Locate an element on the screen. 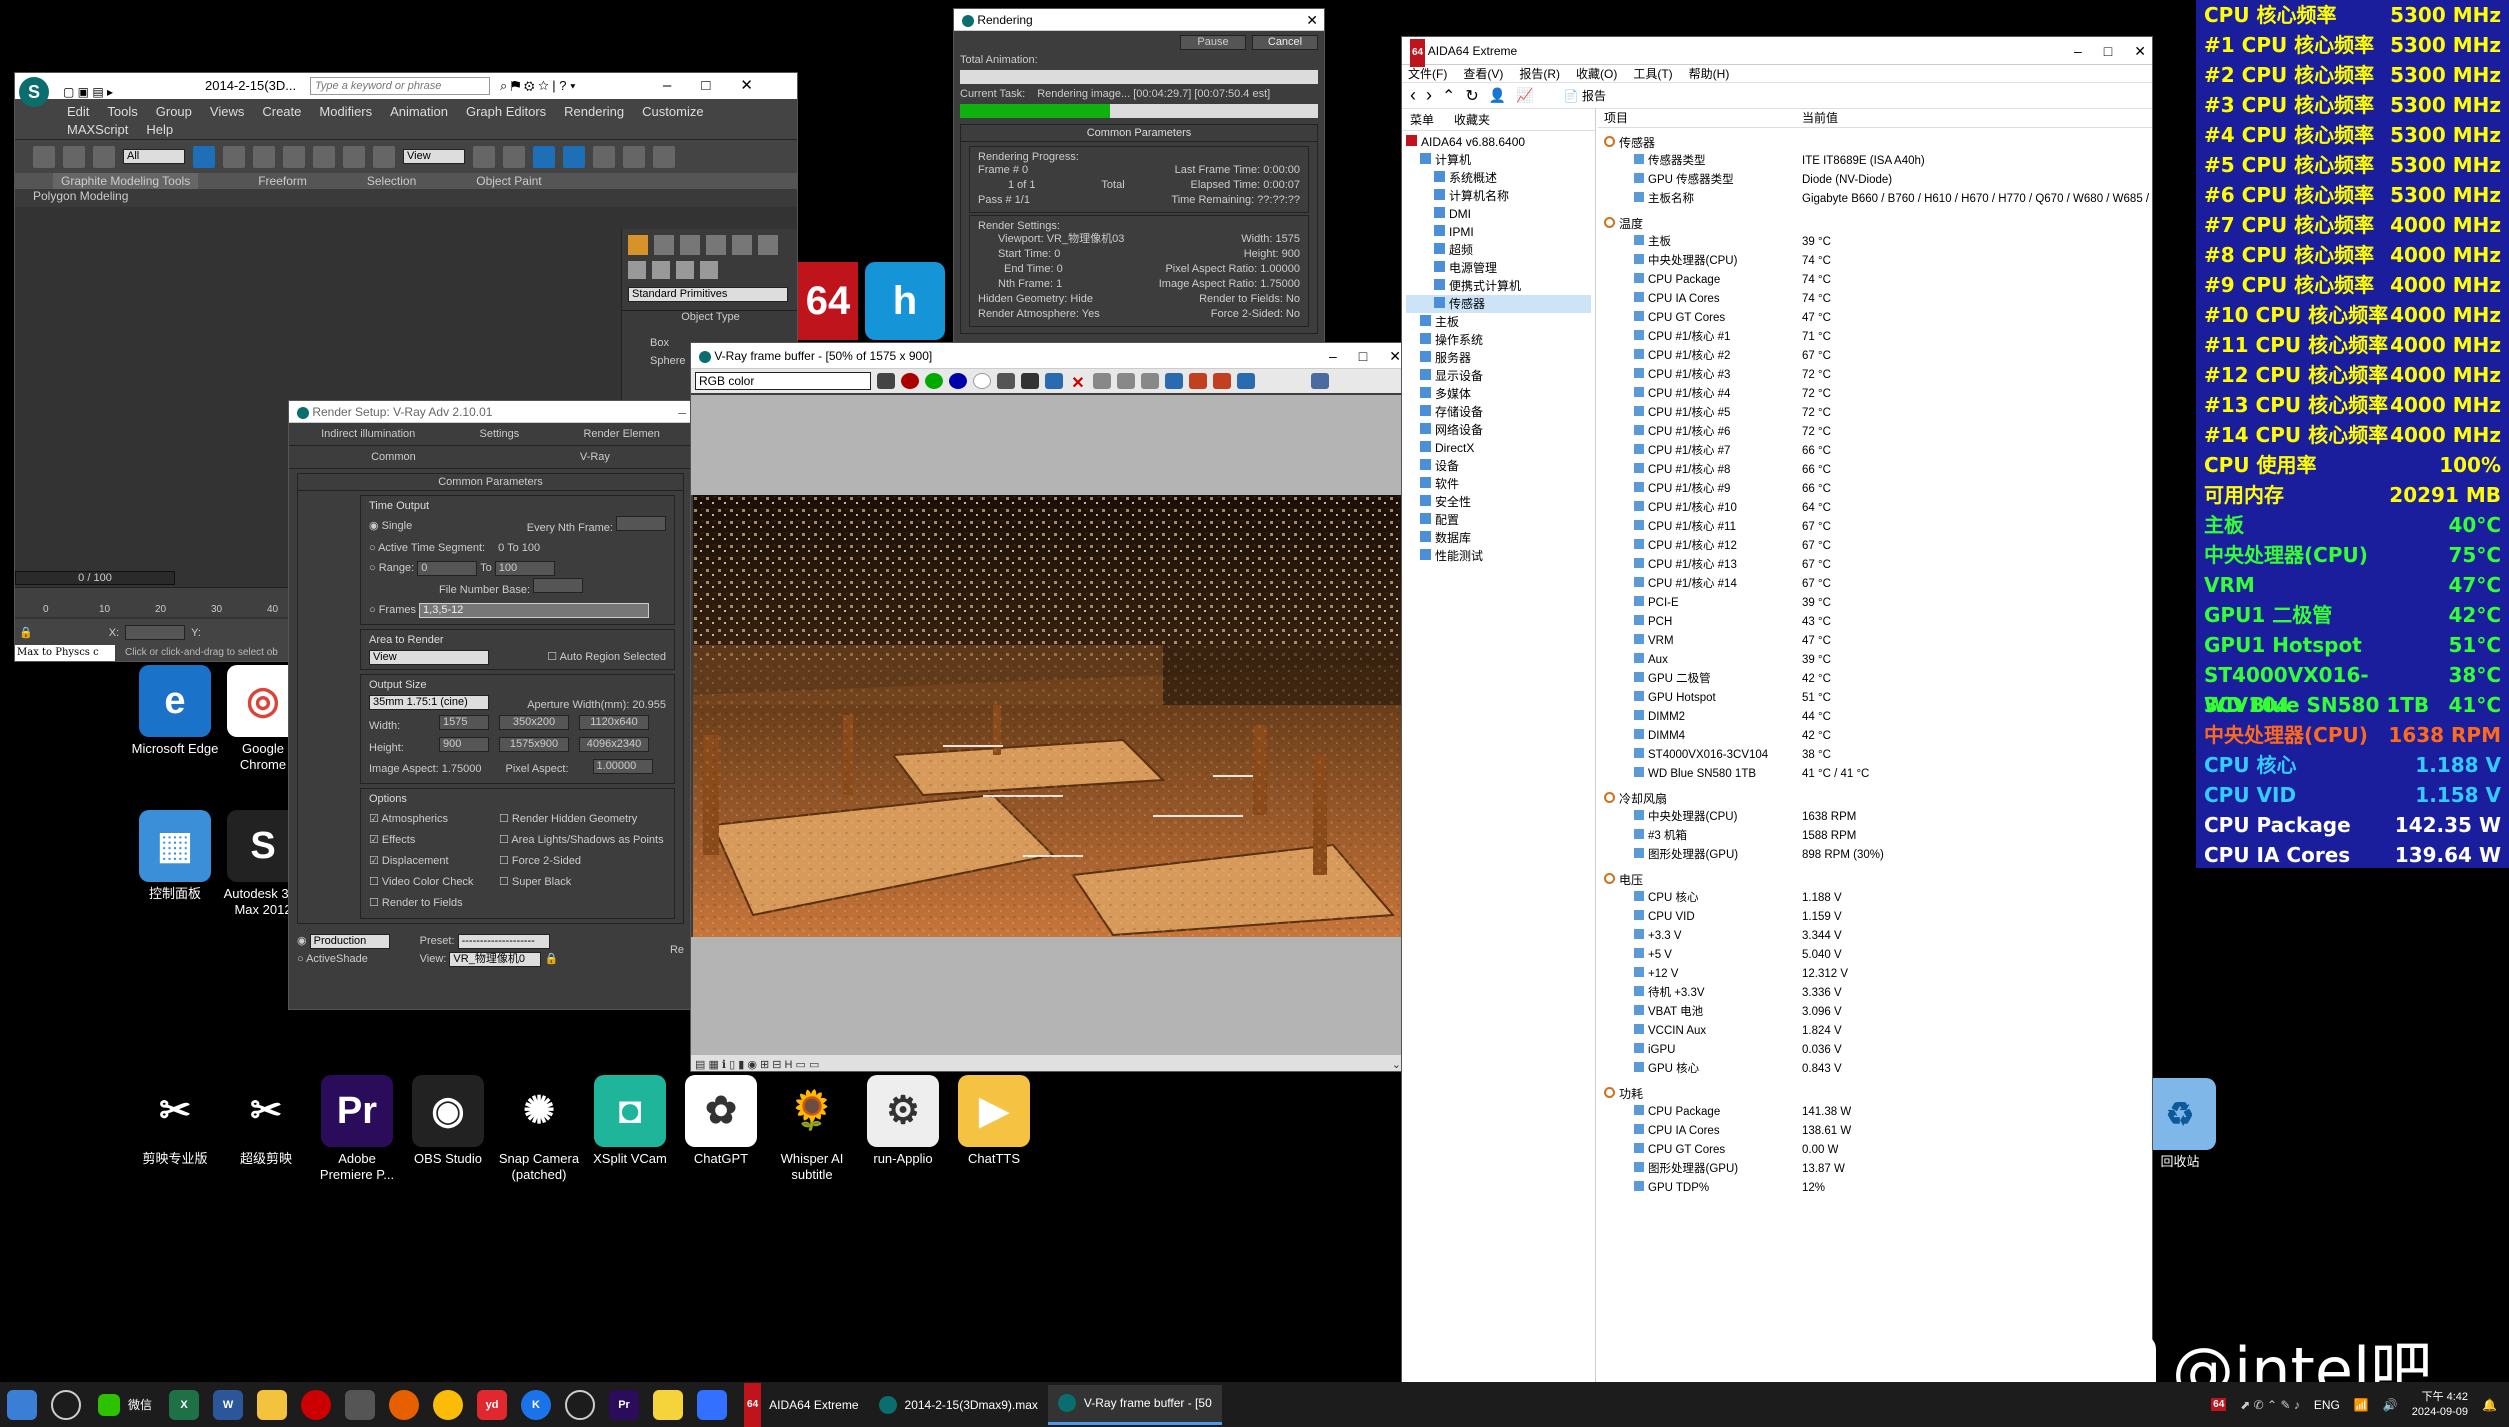  obs-icon is located at coordinates (580, 1404).